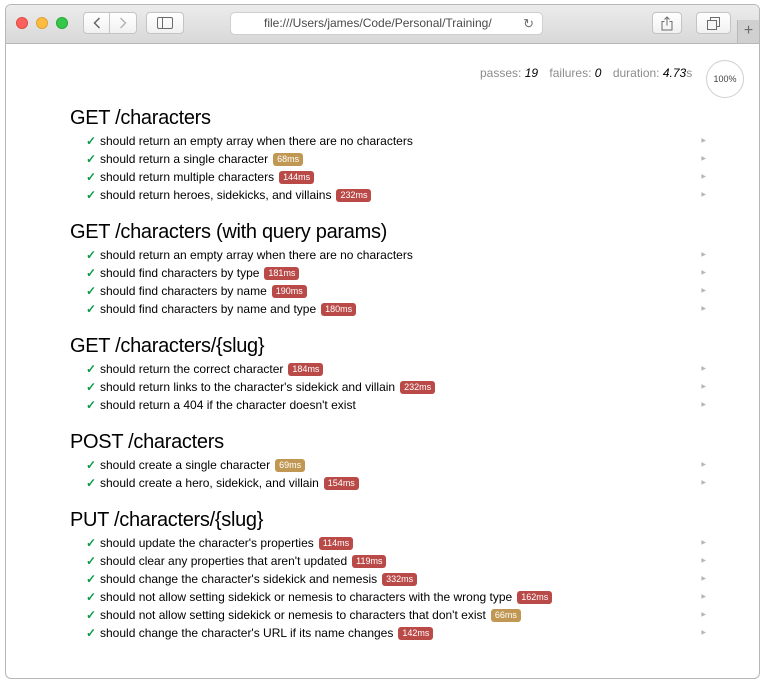 This screenshot has height=685, width=765. Describe the element at coordinates (184, 159) in the screenshot. I see `test-title: should return a single character` at that location.